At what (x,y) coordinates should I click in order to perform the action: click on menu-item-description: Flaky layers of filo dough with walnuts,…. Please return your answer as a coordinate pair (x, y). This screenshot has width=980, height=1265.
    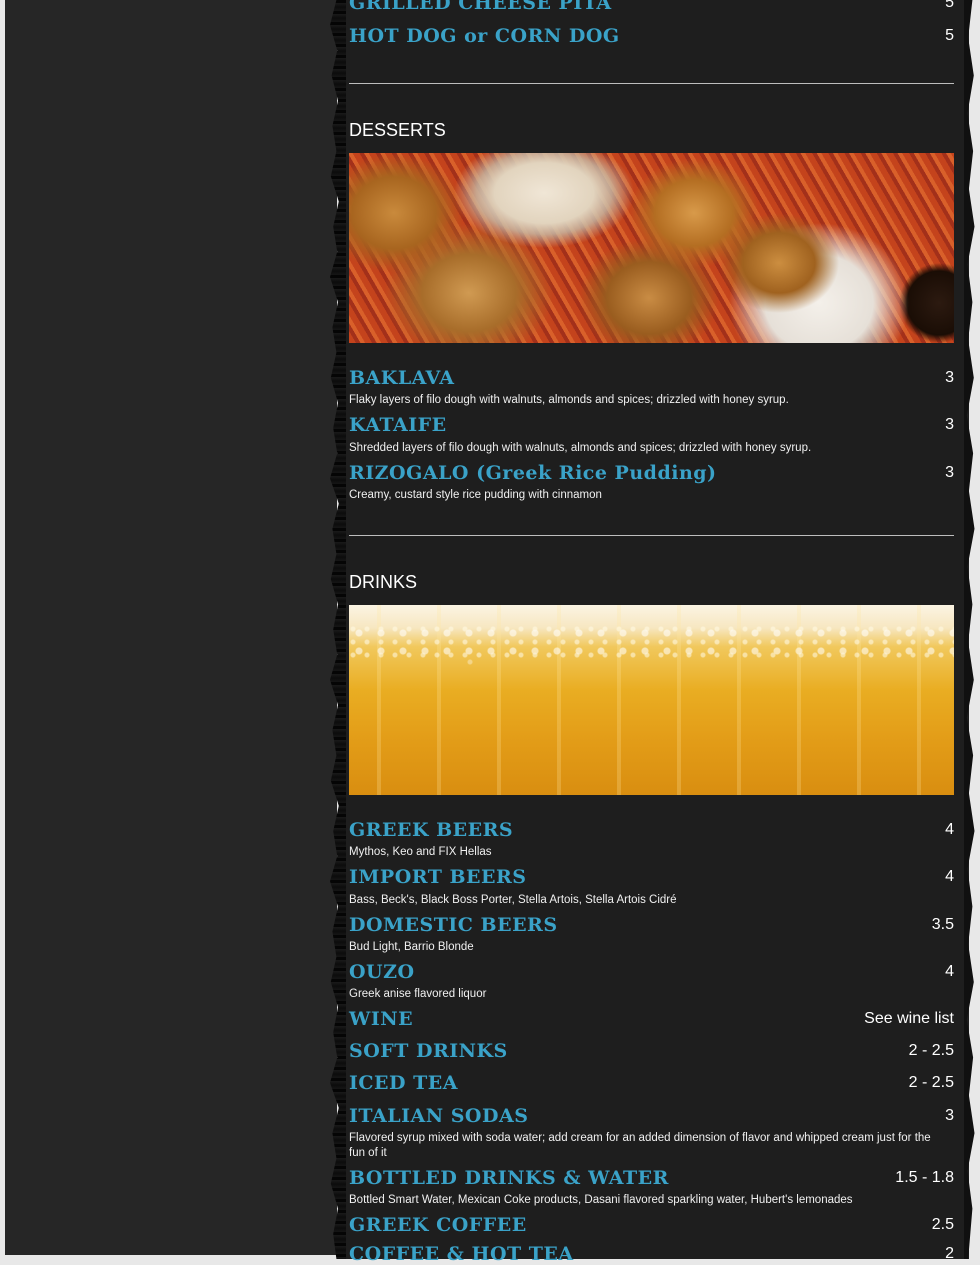
    Looking at the image, I should click on (569, 400).